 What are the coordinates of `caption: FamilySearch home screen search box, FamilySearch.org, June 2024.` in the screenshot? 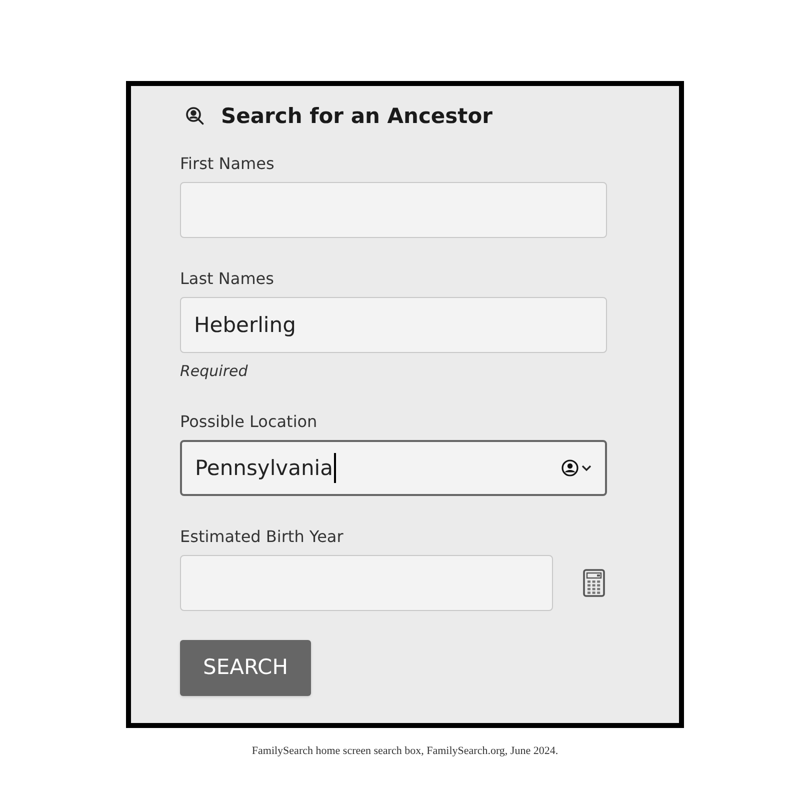 It's located at (405, 751).